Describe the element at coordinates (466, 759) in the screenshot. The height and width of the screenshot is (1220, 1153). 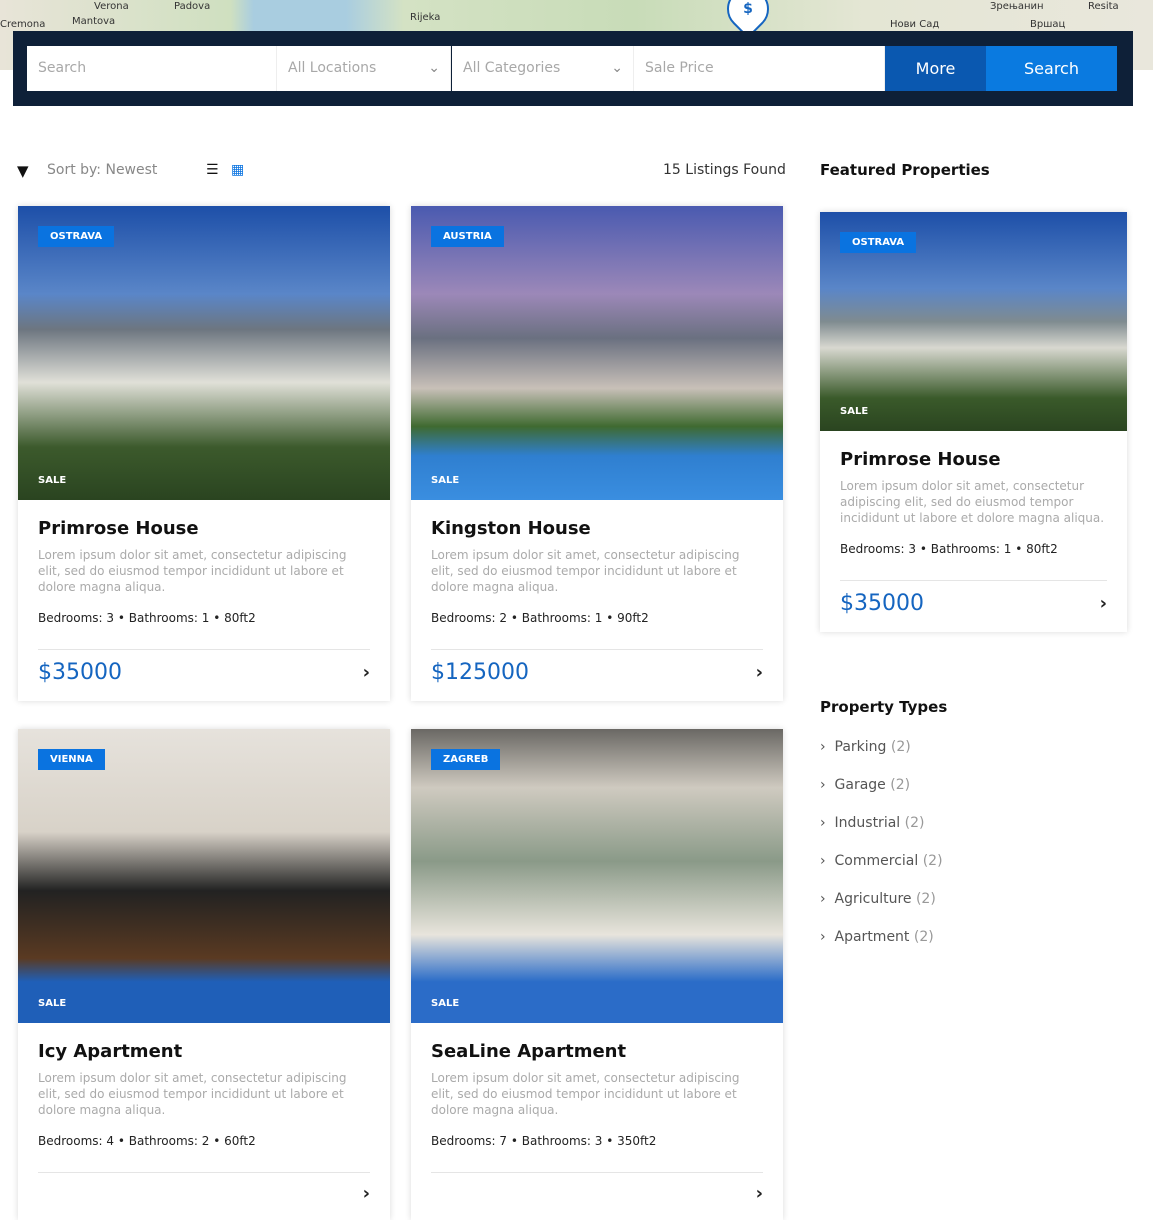
I see `location-badge: ZAGREB` at that location.